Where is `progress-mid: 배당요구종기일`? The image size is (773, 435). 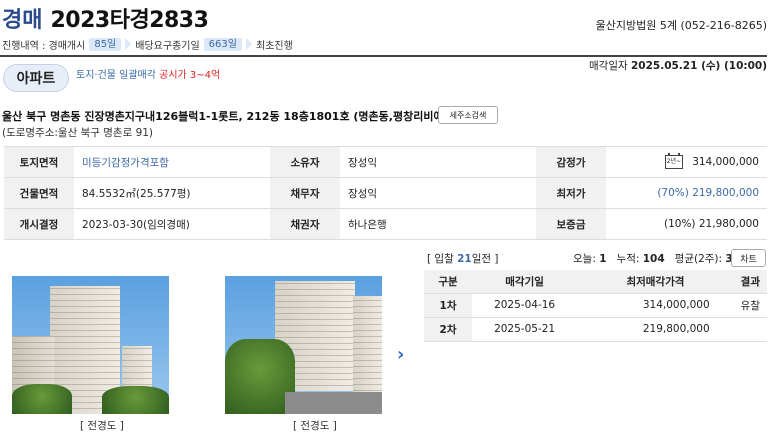
progress-mid: 배당요구종기일 is located at coordinates (167, 46).